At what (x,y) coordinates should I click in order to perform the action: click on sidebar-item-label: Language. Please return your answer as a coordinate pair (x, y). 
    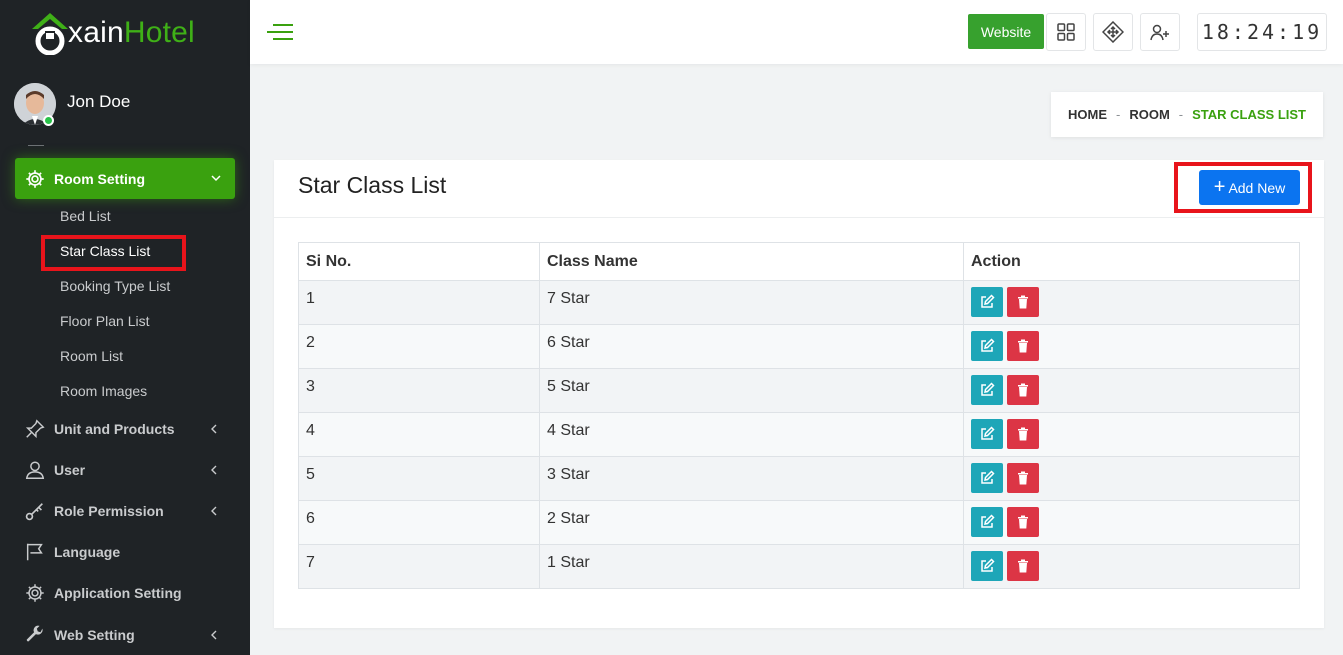
    Looking at the image, I should click on (87, 552).